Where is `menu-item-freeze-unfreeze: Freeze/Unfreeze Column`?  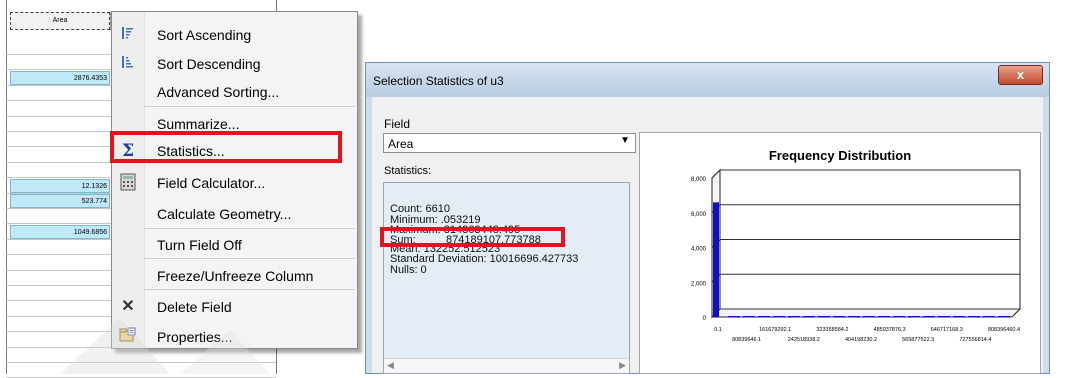 menu-item-freeze-unfreeze: Freeze/Unfreeze Column is located at coordinates (234, 276).